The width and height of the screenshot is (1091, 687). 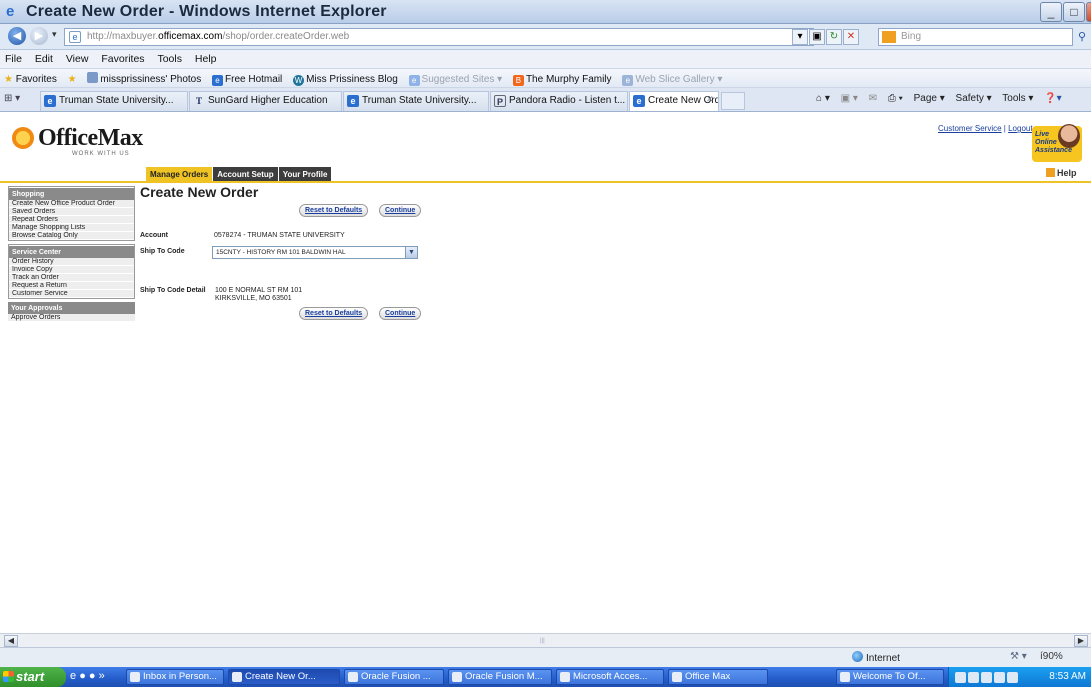 What do you see at coordinates (75, 37) in the screenshot?
I see `page-favicon-icon: e` at bounding box center [75, 37].